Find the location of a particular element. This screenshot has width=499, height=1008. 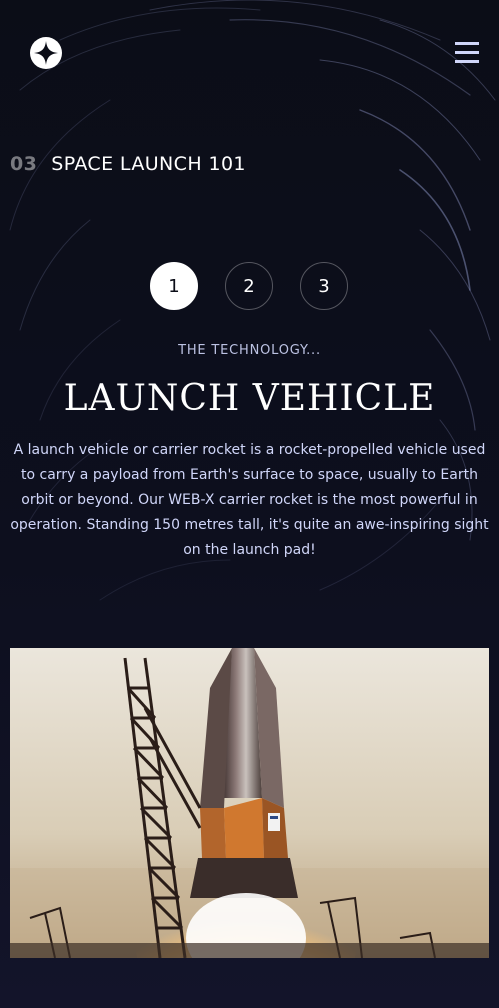

hamburger-menu-icon is located at coordinates (467, 53).